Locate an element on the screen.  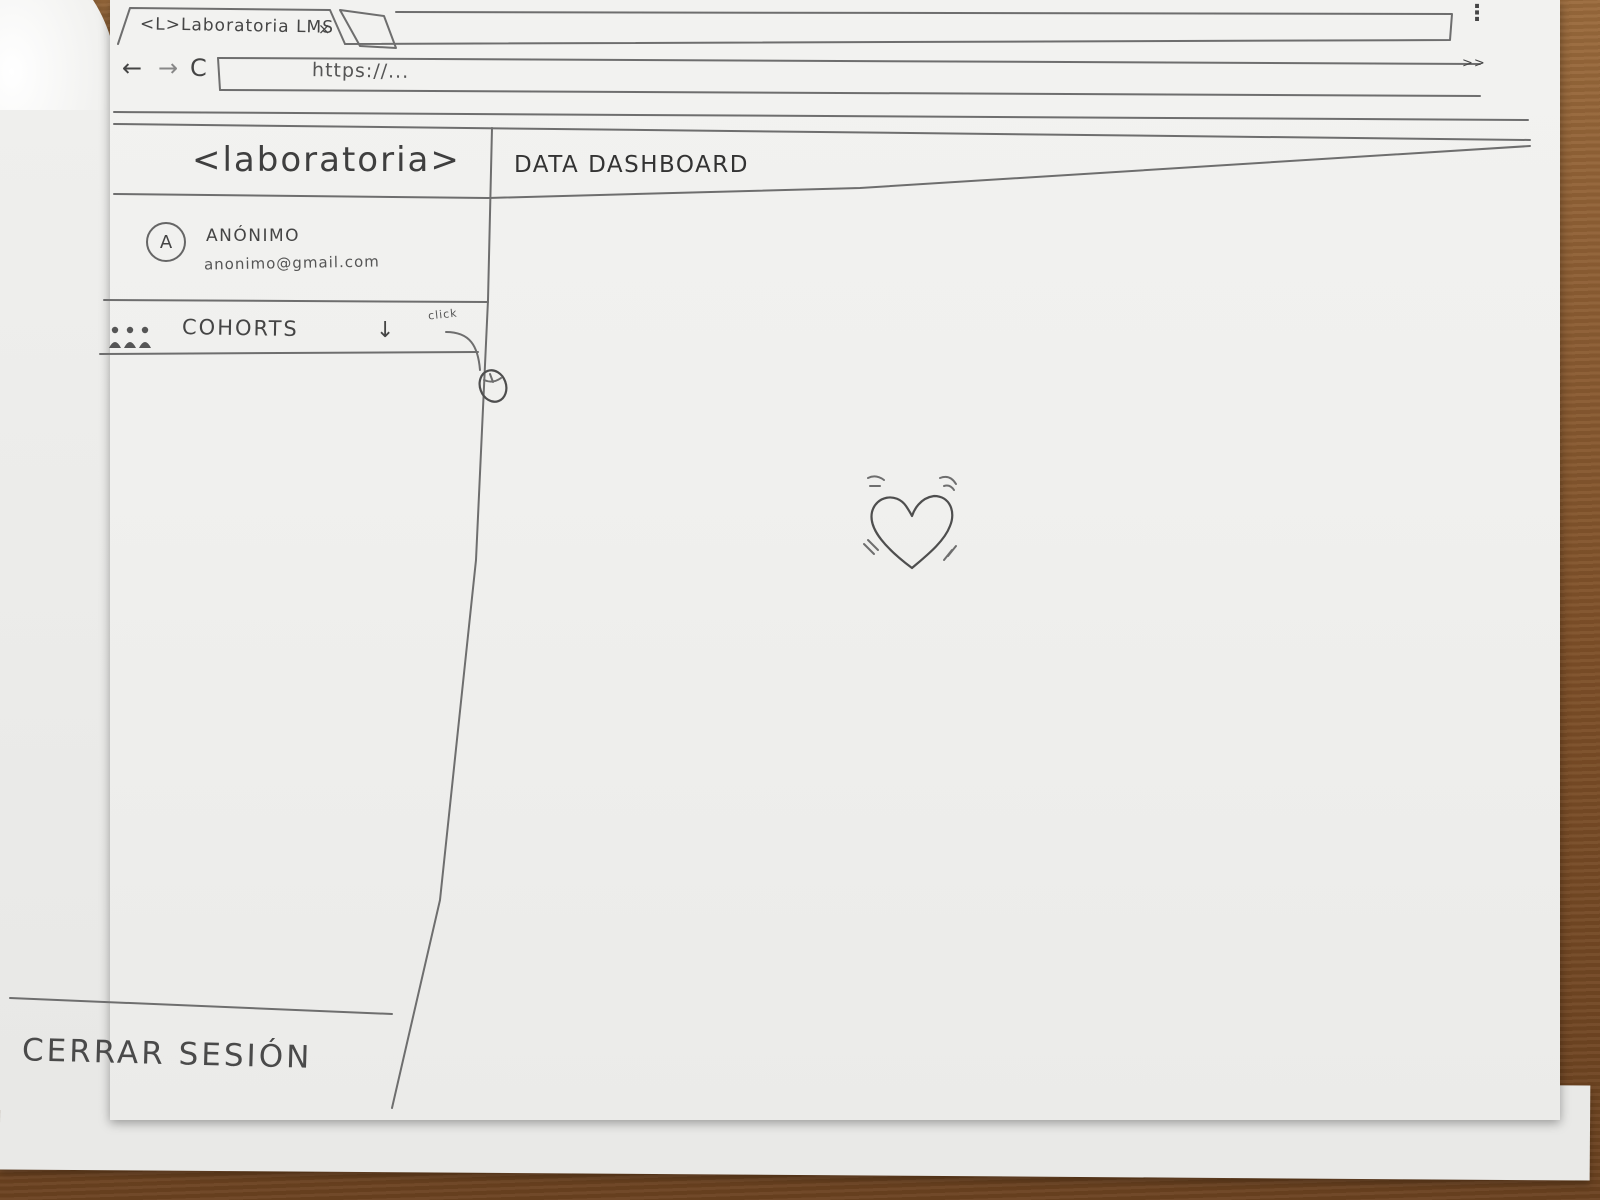
browser-menu-icon: ⋮ is located at coordinates (1477, 14).